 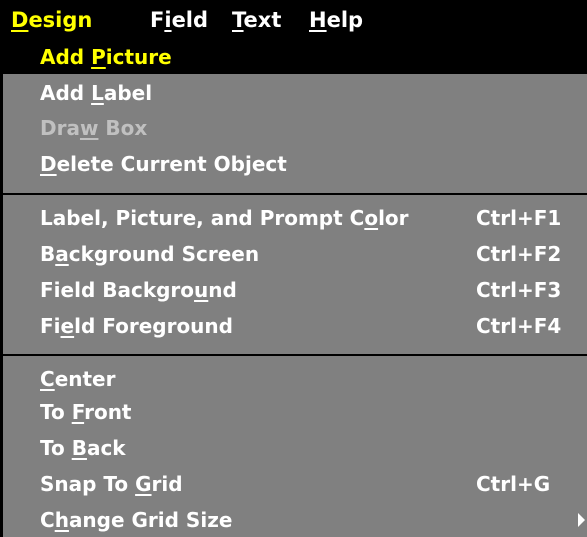 I want to click on label-key: a, so click(x=62, y=254).